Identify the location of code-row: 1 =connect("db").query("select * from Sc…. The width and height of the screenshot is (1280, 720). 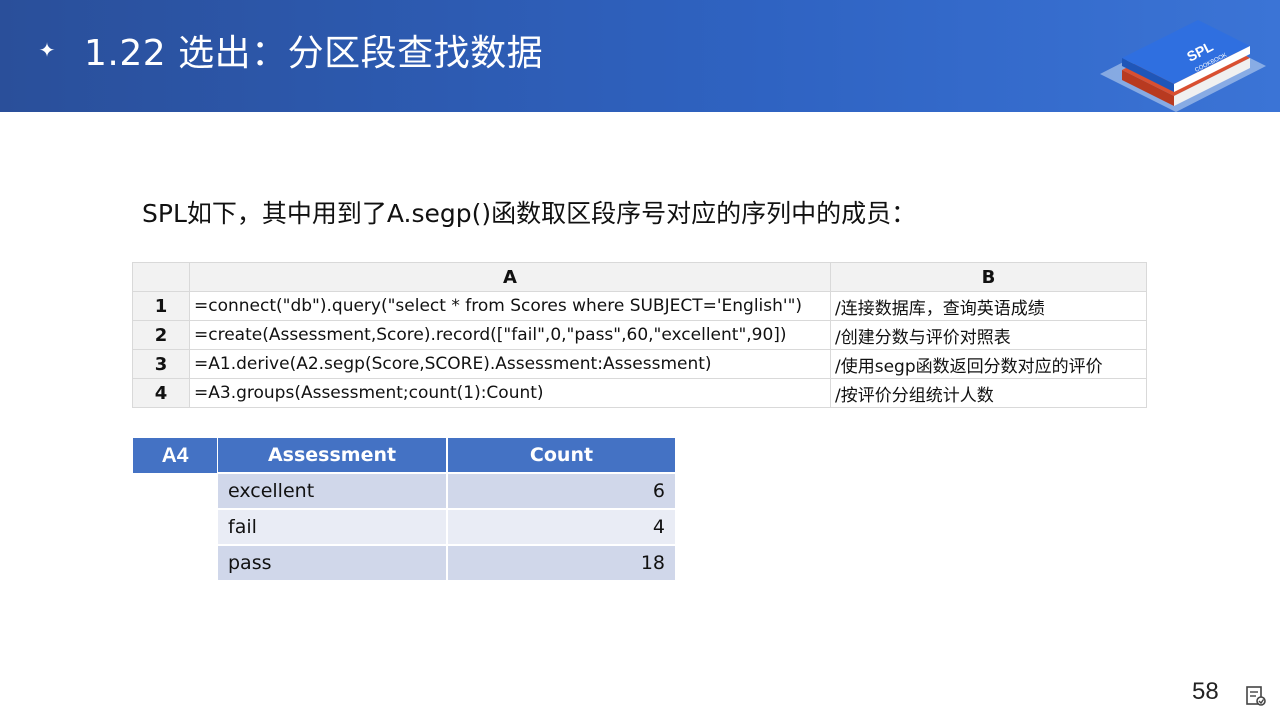
(639, 306).